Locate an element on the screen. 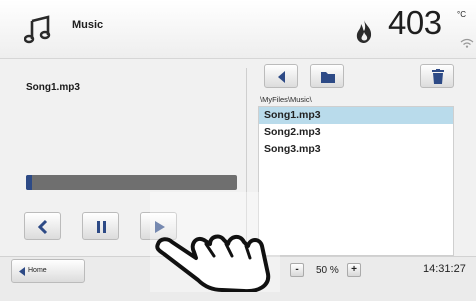 The width and height of the screenshot is (476, 301). current-path: \MyFiles\Music\ is located at coordinates (286, 99).